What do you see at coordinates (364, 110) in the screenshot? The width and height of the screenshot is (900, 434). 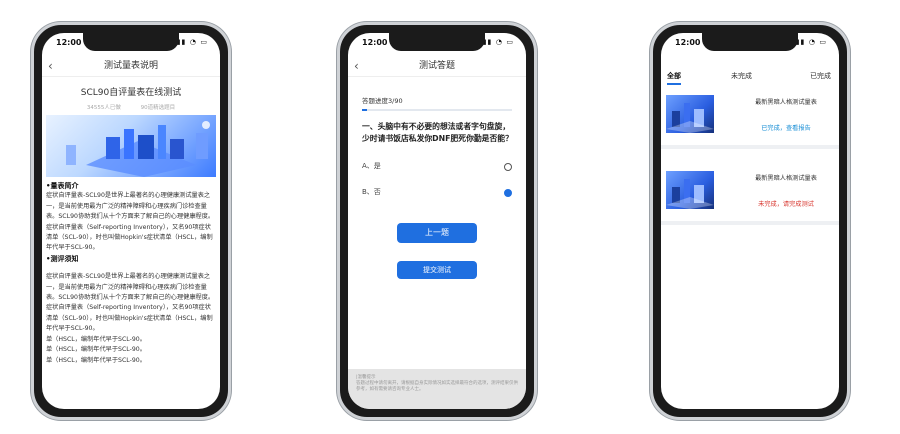 I see `progress-fill` at bounding box center [364, 110].